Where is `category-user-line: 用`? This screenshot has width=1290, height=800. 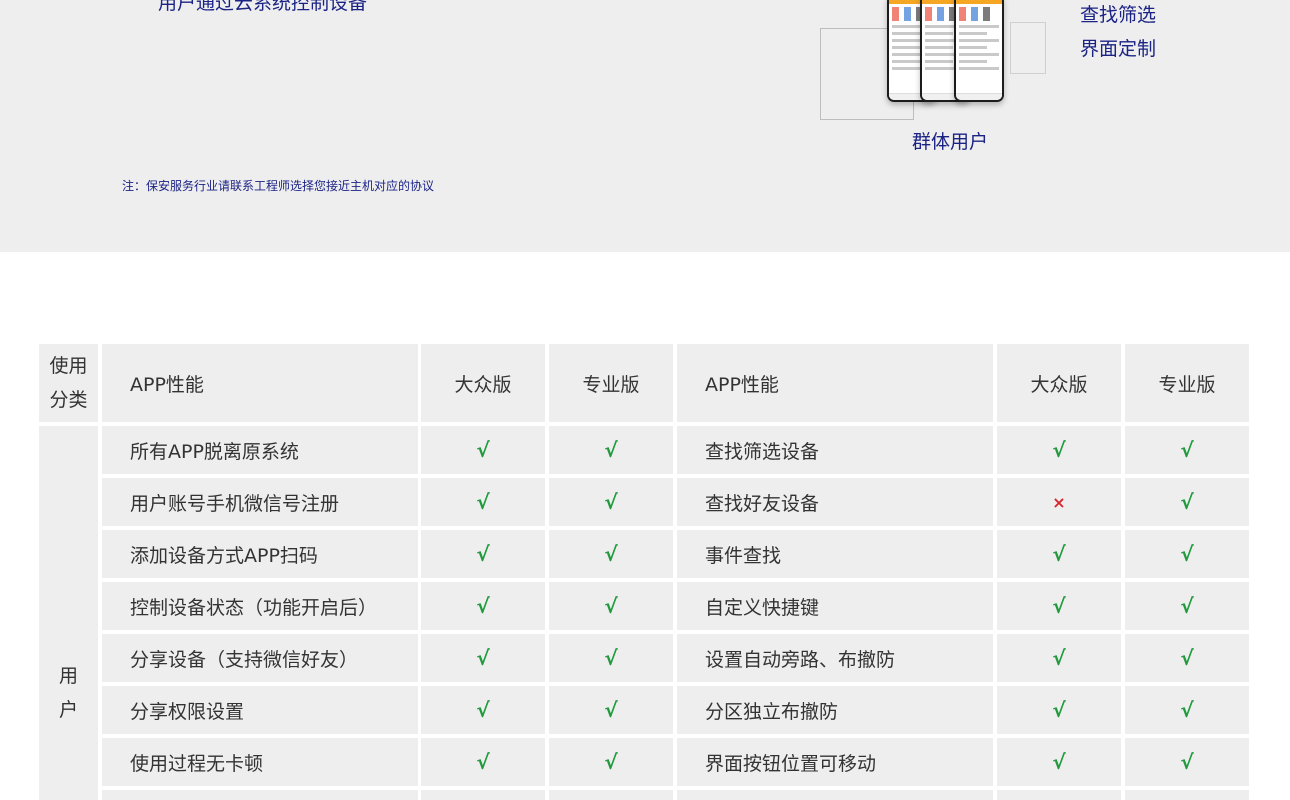 category-user-line: 用 is located at coordinates (68, 676).